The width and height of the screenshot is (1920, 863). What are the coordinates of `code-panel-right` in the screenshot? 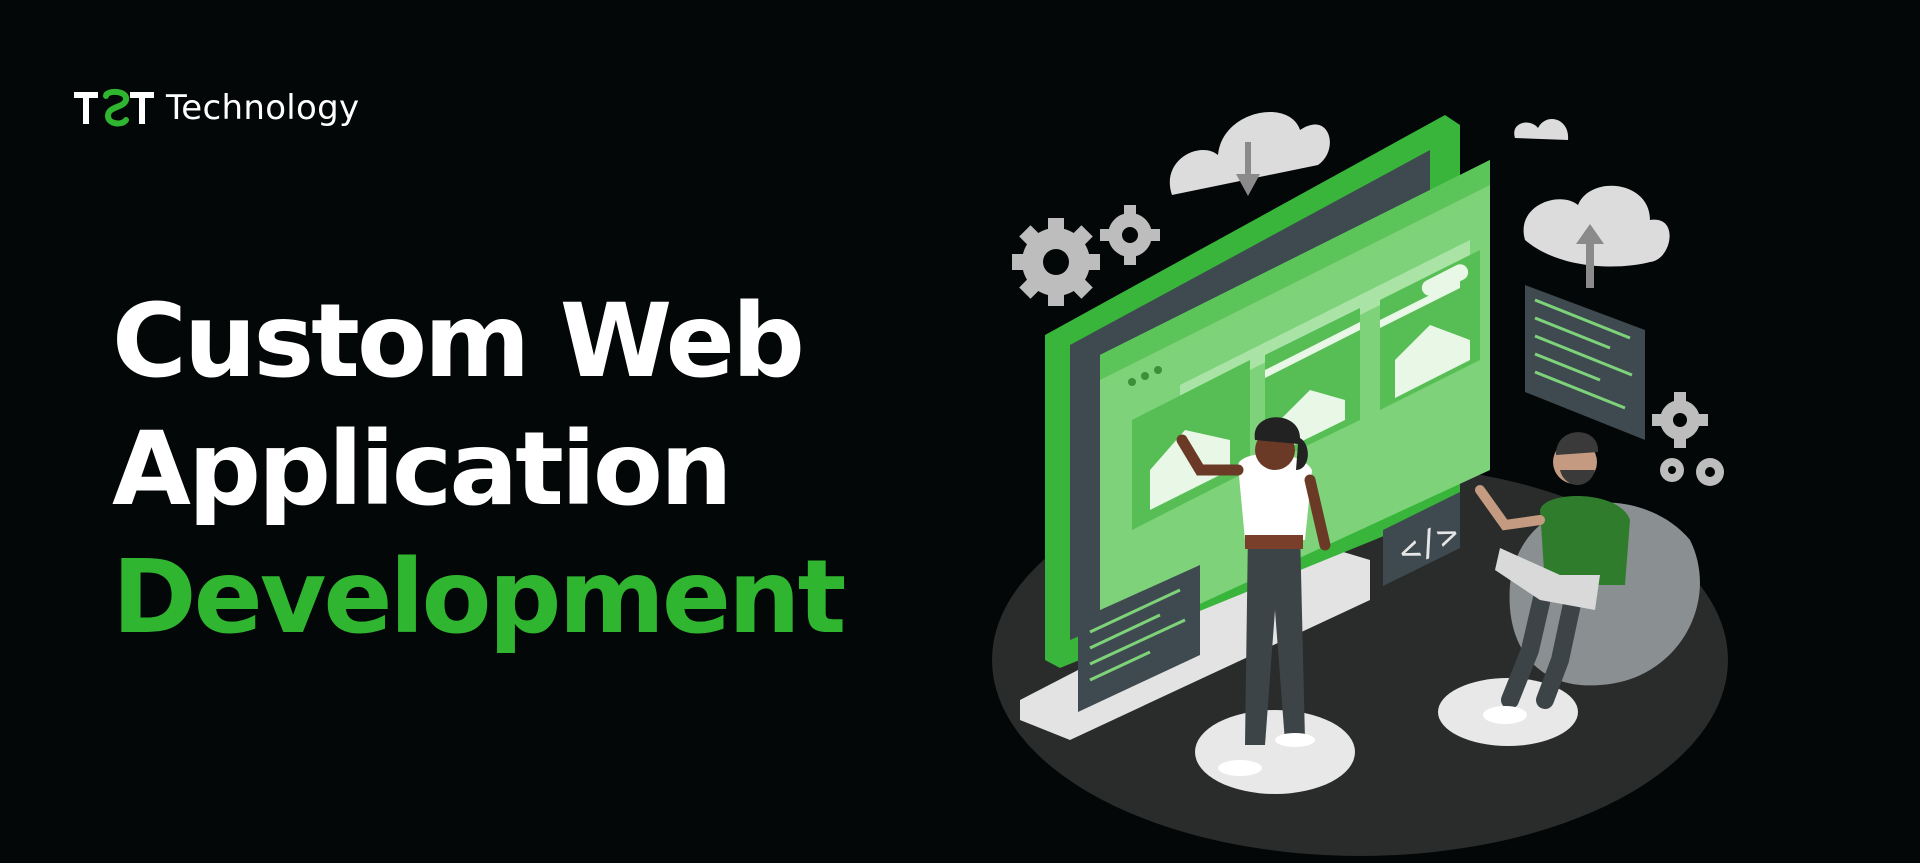 It's located at (1585, 362).